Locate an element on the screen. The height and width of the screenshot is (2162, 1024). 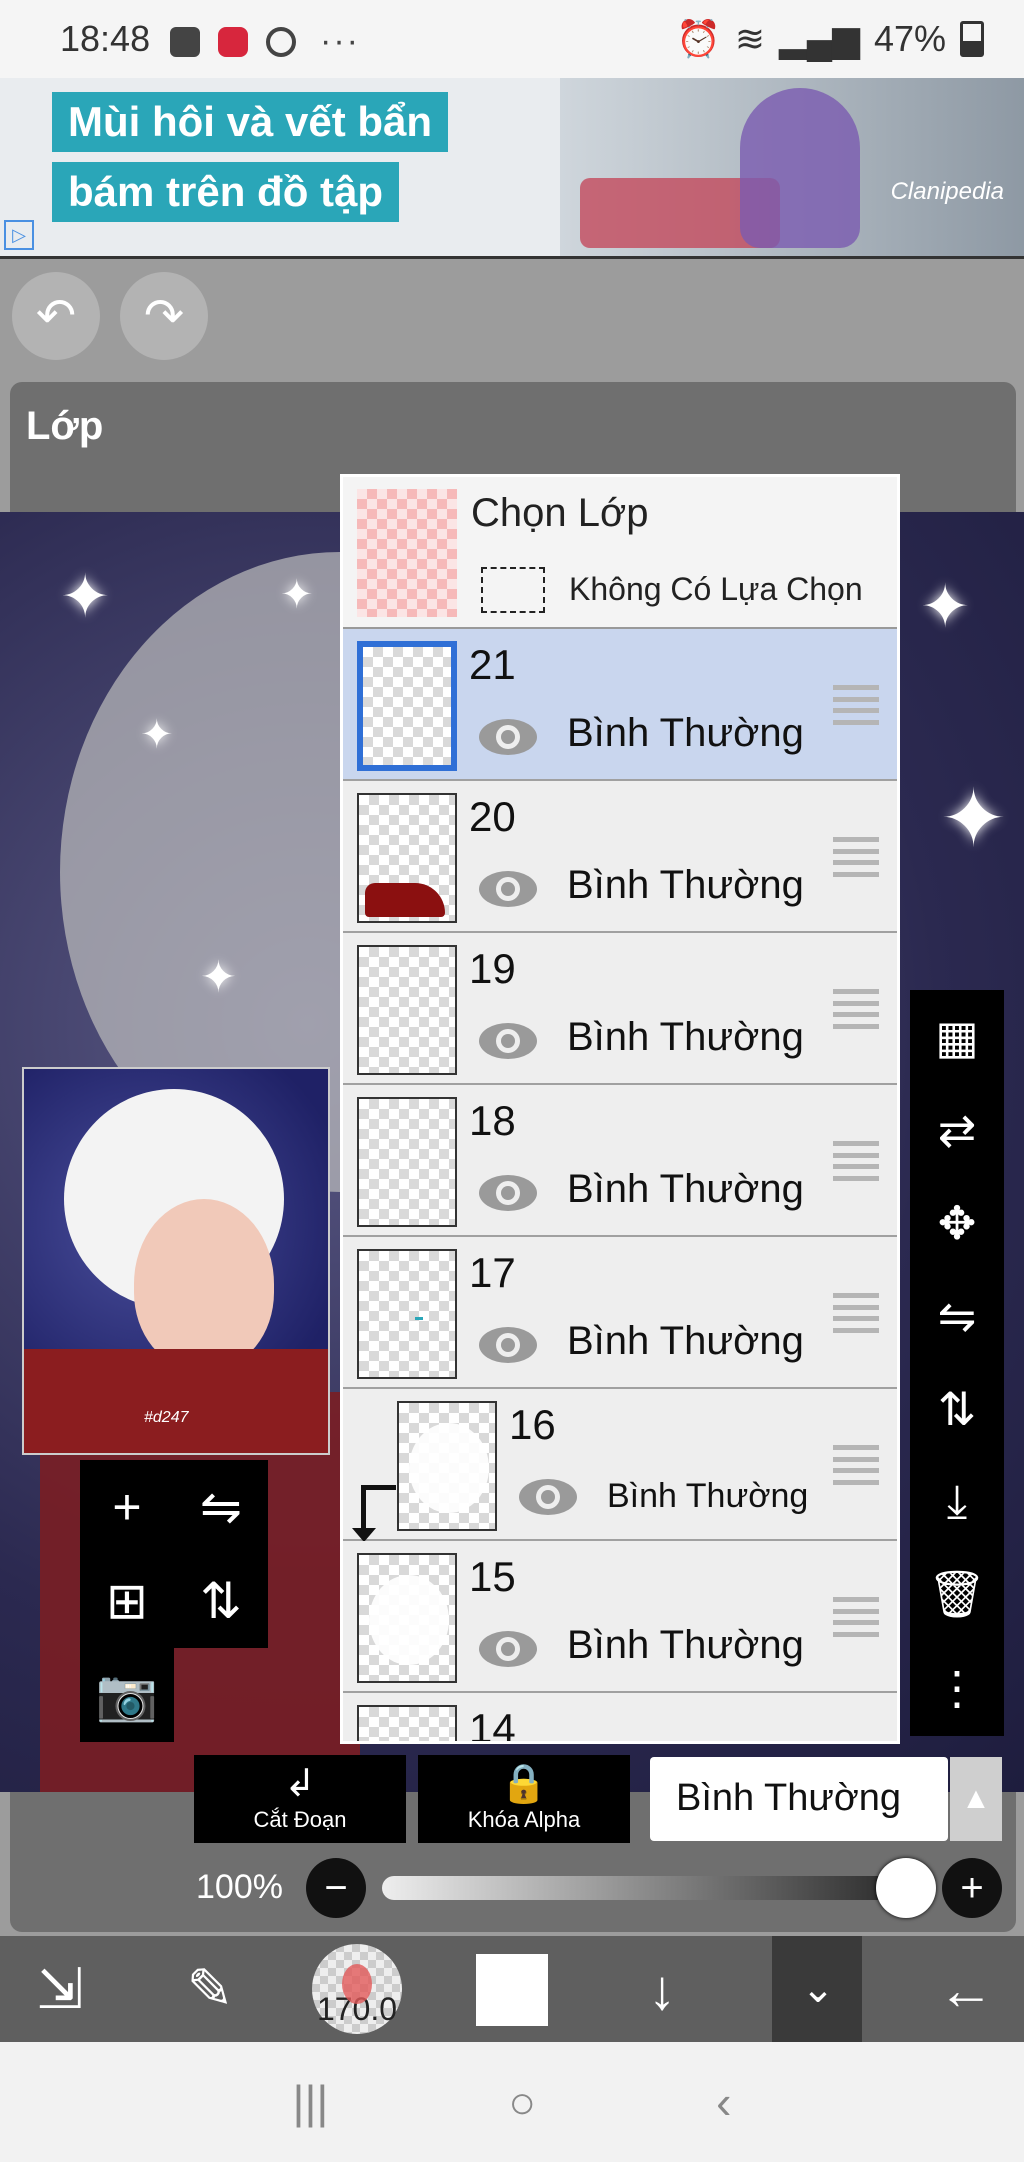
ad-choices-icon: ▷ is located at coordinates (19, 235).